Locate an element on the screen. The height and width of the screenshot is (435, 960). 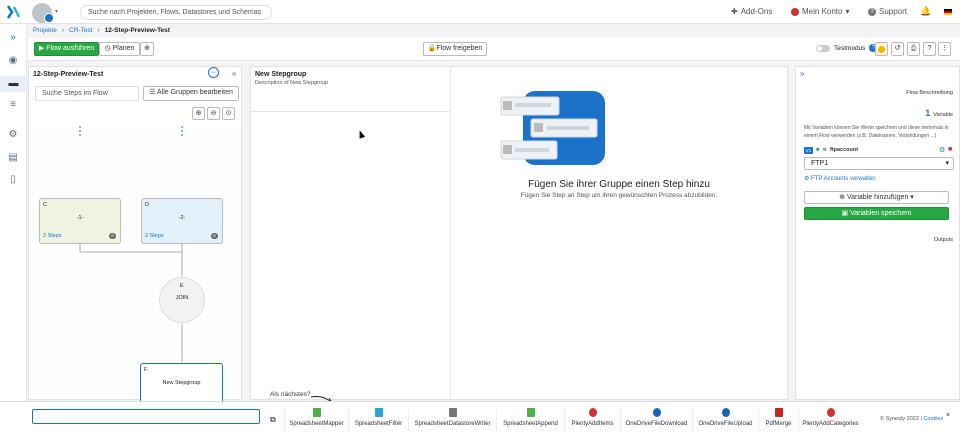
status-button is located at coordinates (881, 49).